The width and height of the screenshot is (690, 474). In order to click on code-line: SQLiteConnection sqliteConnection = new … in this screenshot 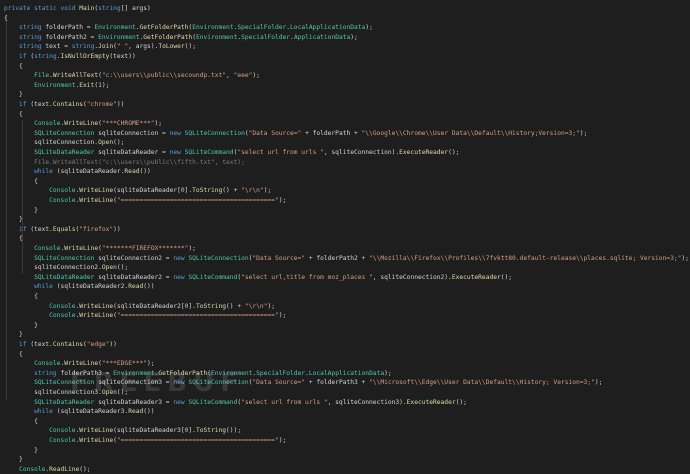, I will do `click(345, 134)`.